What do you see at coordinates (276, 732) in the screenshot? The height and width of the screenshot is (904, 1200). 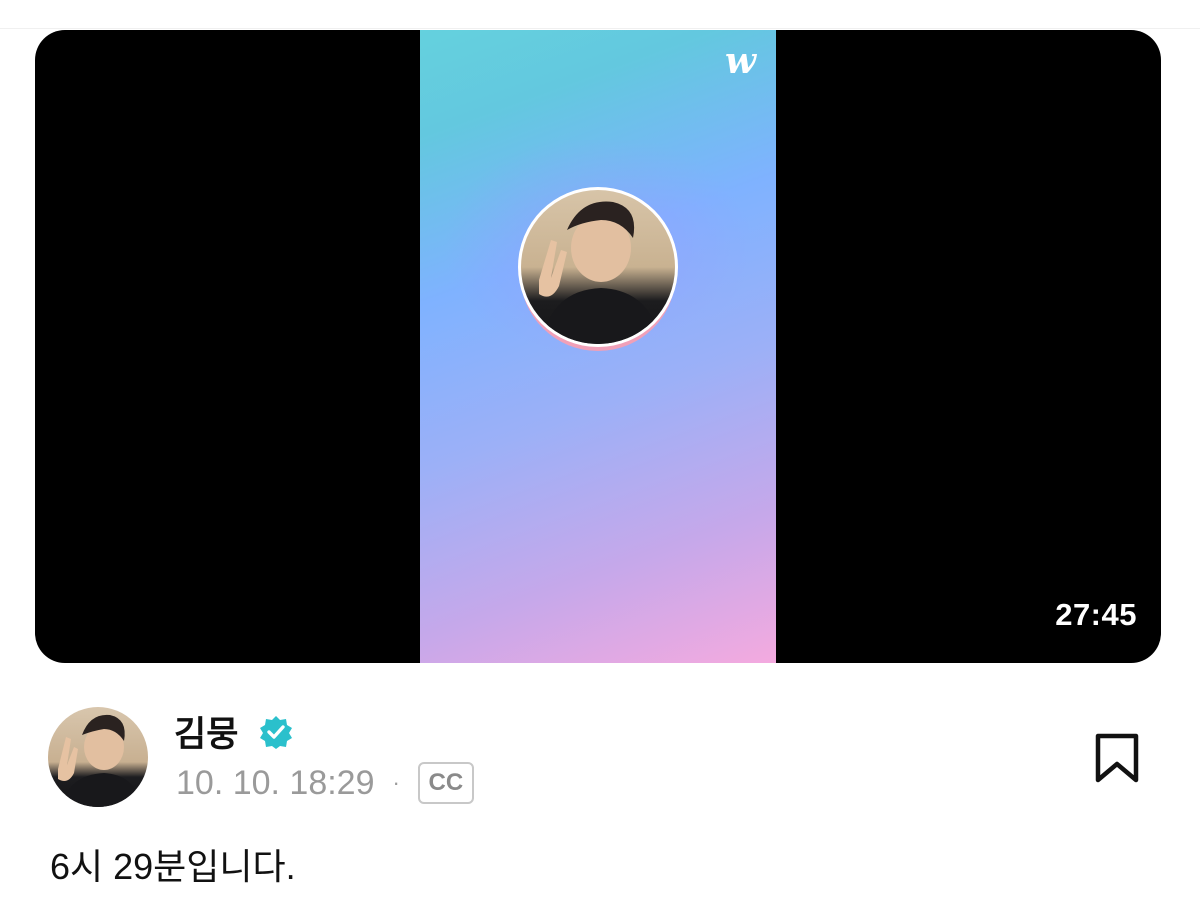 I see `verified-badge-icon` at bounding box center [276, 732].